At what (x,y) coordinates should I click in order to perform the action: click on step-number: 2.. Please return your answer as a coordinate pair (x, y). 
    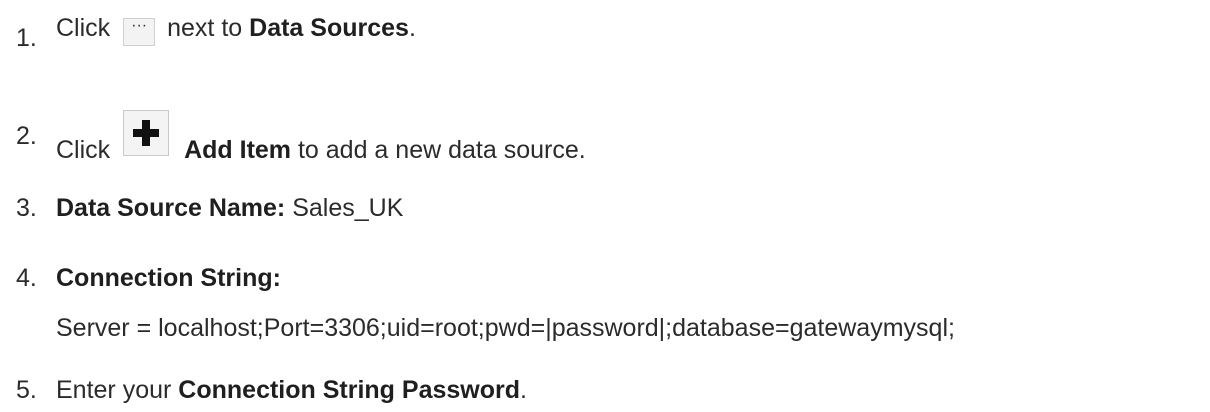
    Looking at the image, I should click on (26, 136).